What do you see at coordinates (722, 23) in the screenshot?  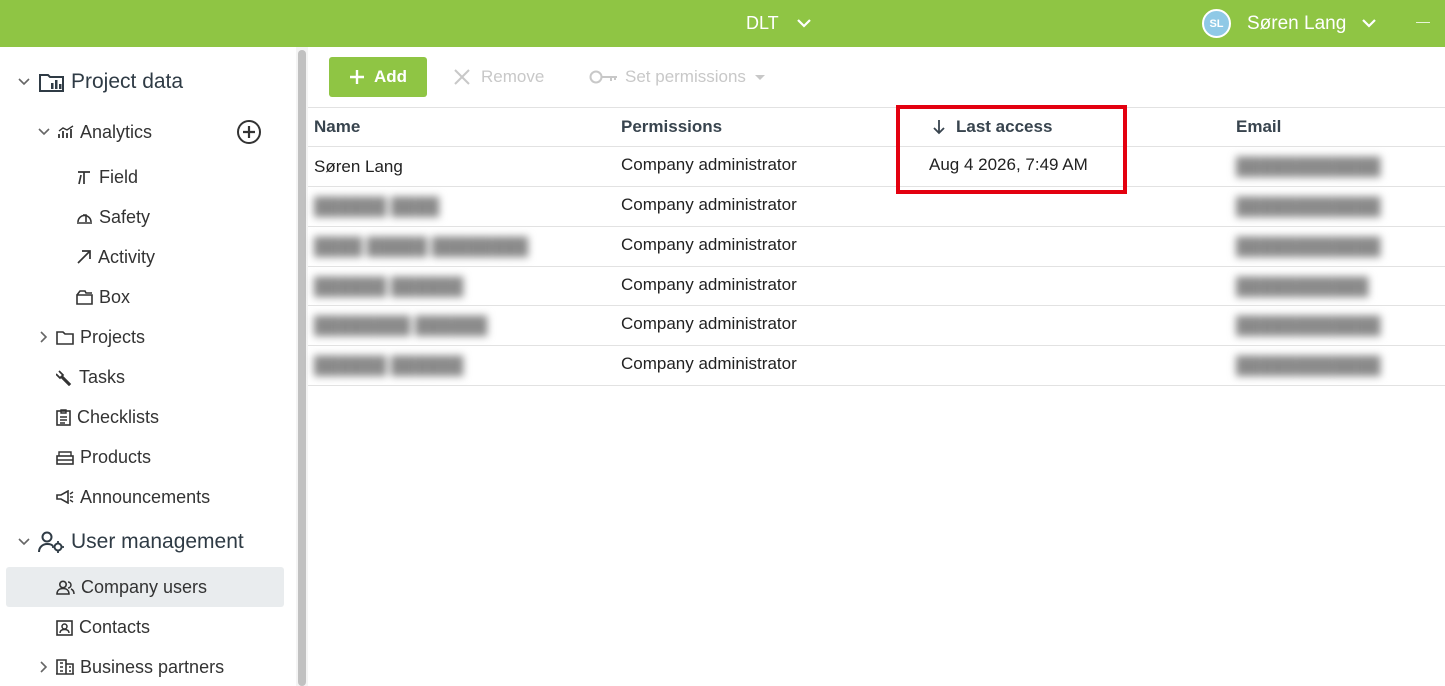 I see `top-bar: DLT SL Søren Lang` at bounding box center [722, 23].